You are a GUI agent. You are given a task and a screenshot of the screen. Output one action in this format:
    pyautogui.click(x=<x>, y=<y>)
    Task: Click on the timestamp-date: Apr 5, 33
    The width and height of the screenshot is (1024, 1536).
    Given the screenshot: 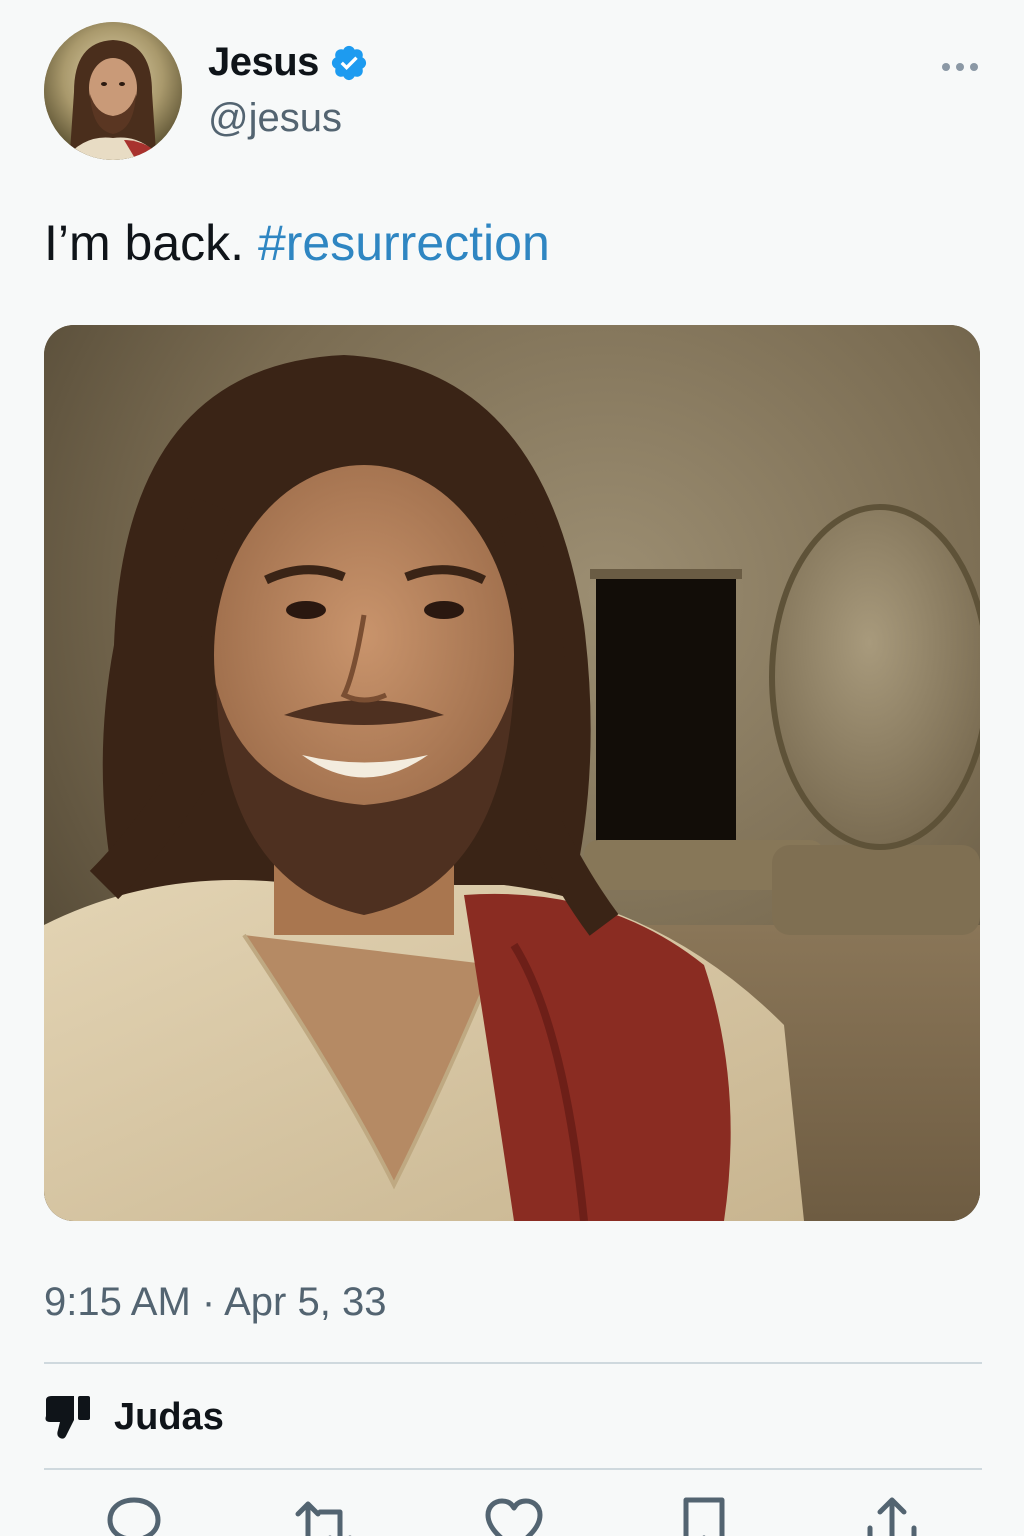 What is the action you would take?
    pyautogui.click(x=305, y=1302)
    